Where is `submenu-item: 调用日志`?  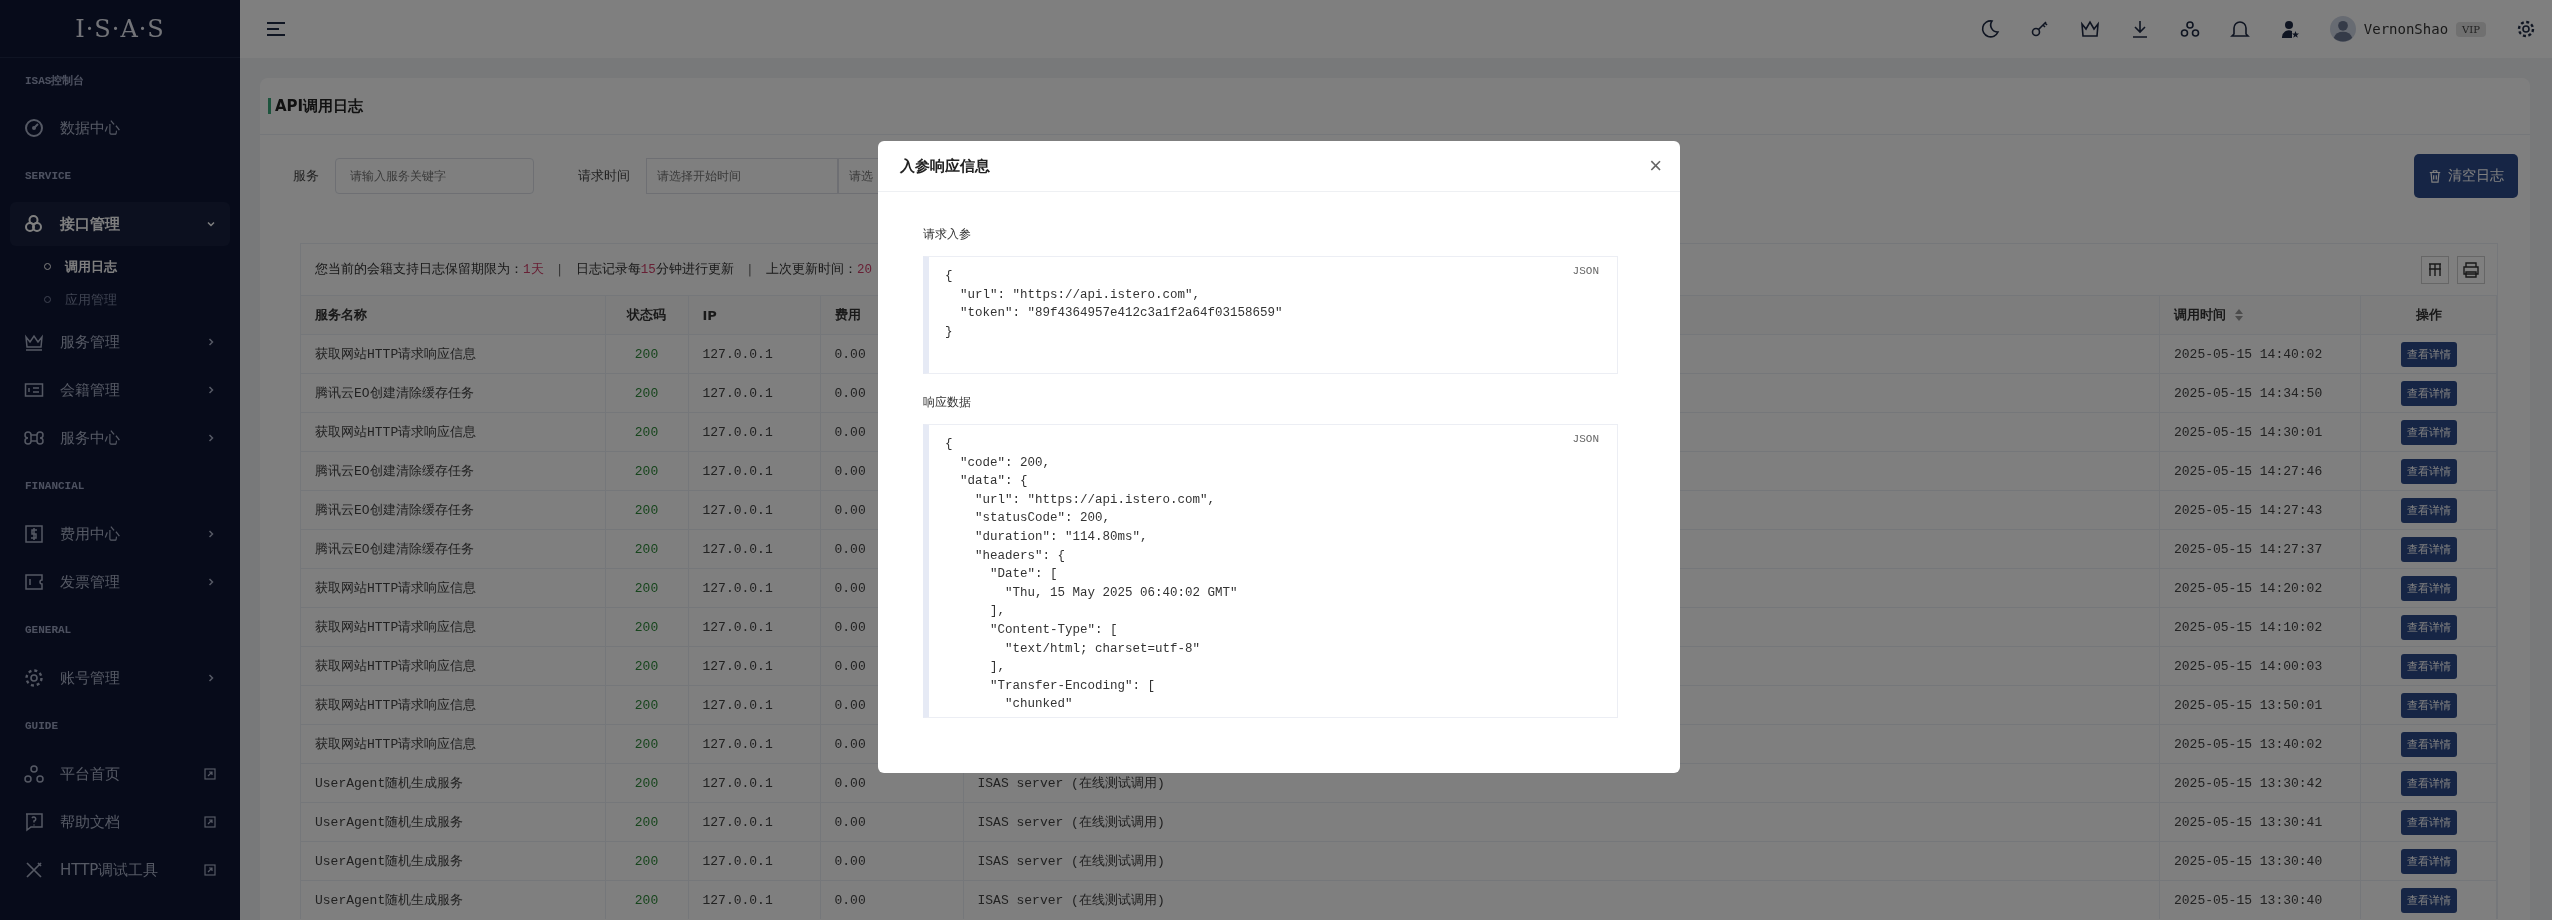
submenu-item: 调用日志 is located at coordinates (120, 266).